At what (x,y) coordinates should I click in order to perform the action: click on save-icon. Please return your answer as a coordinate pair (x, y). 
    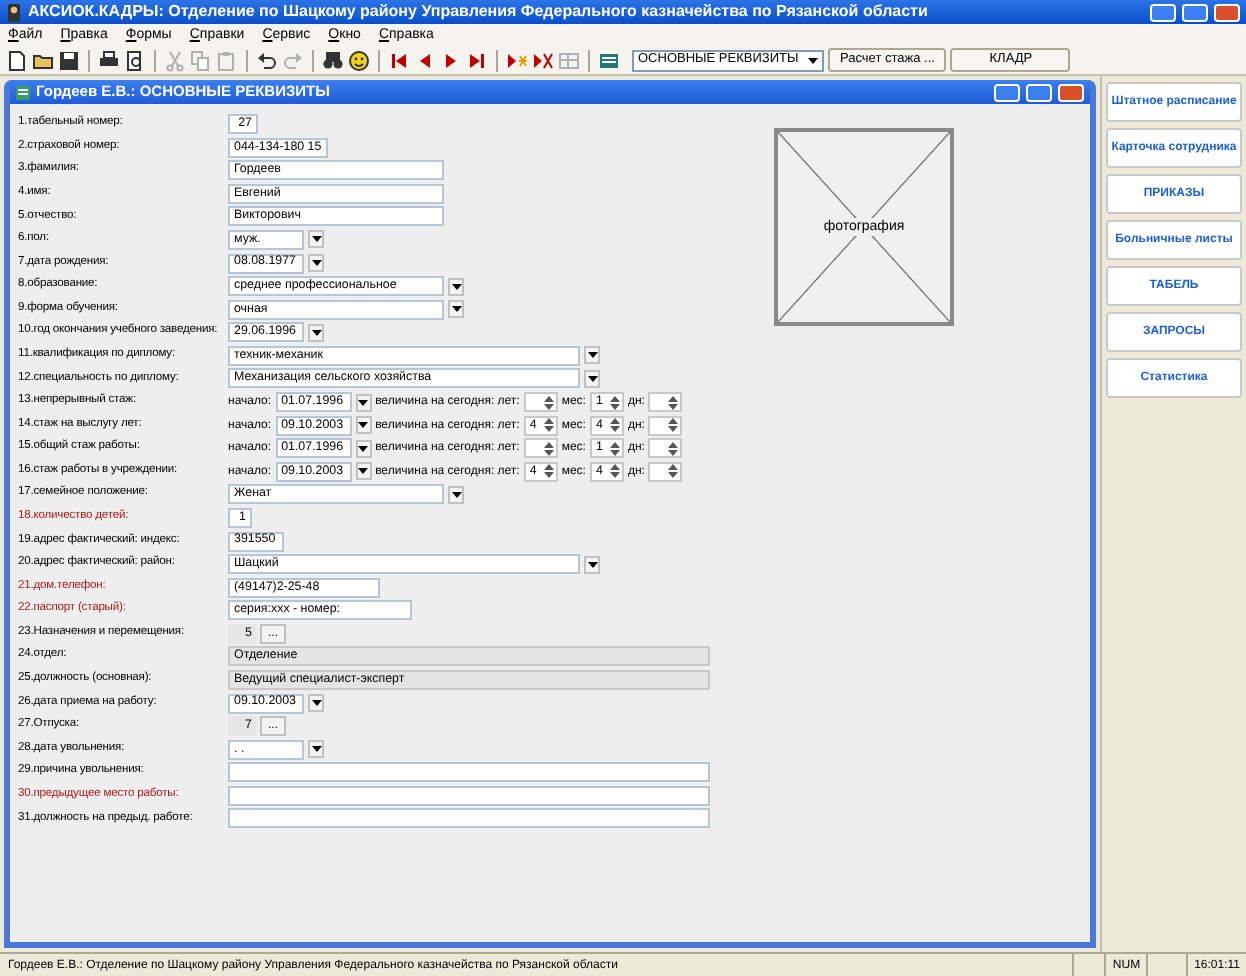
    Looking at the image, I should click on (69, 60).